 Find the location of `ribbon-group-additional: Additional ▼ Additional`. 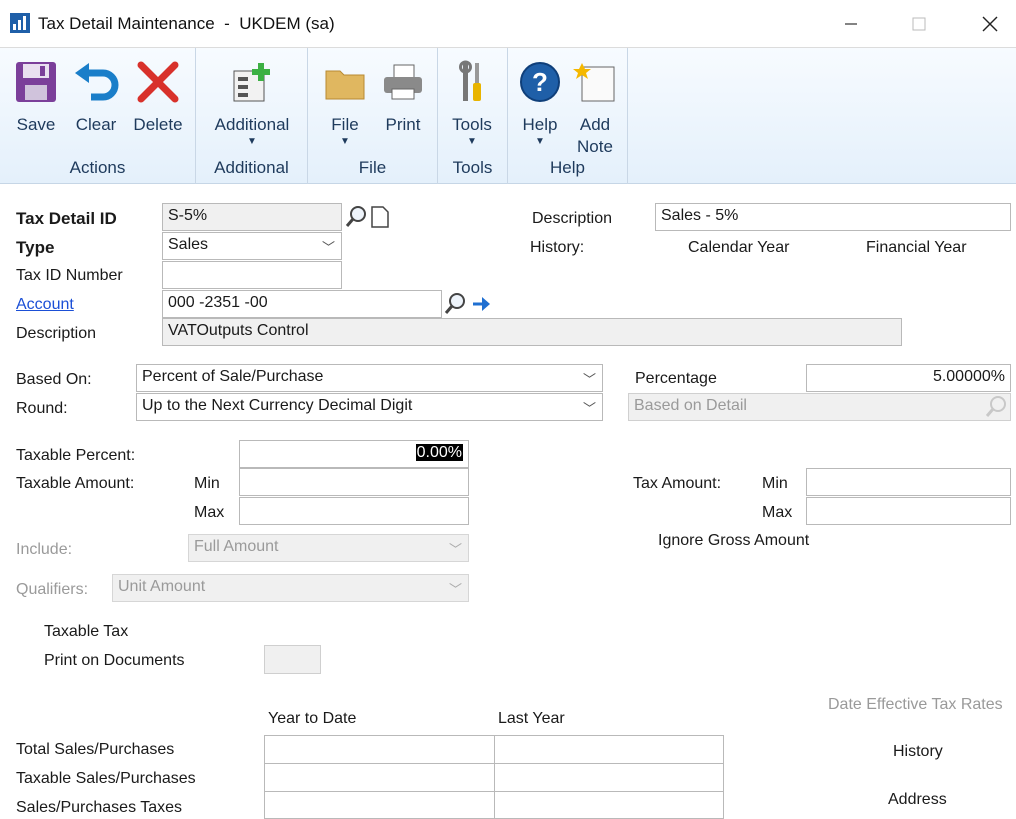

ribbon-group-additional: Additional ▼ Additional is located at coordinates (252, 116).